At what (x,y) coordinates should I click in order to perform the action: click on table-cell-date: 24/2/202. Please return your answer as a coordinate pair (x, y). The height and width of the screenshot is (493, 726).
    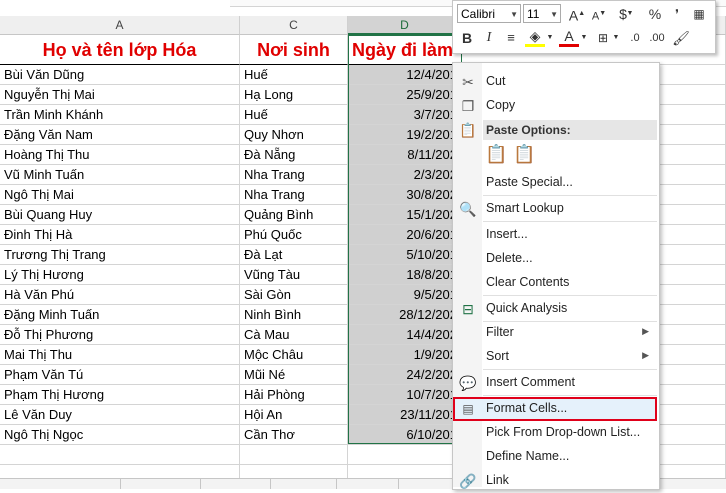
    Looking at the image, I should click on (405, 375).